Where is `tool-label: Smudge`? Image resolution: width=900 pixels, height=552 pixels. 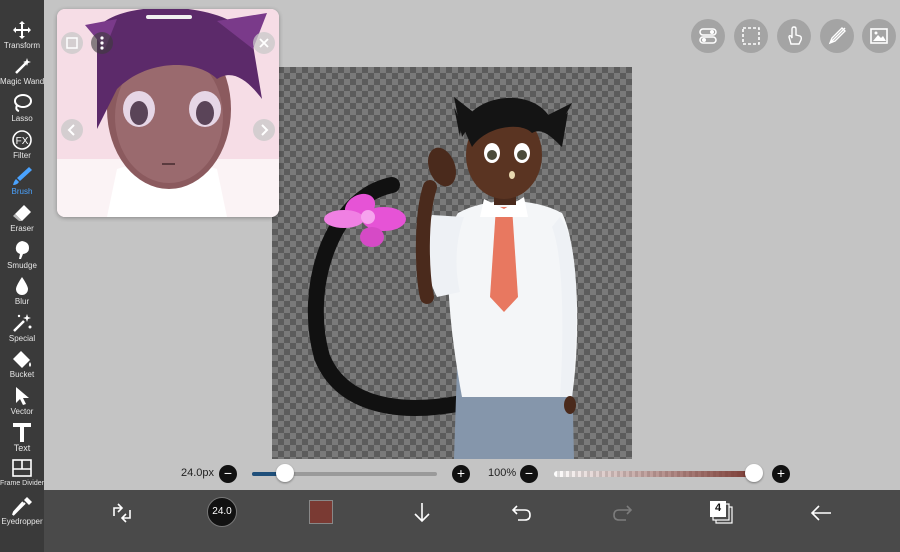 tool-label: Smudge is located at coordinates (22, 265).